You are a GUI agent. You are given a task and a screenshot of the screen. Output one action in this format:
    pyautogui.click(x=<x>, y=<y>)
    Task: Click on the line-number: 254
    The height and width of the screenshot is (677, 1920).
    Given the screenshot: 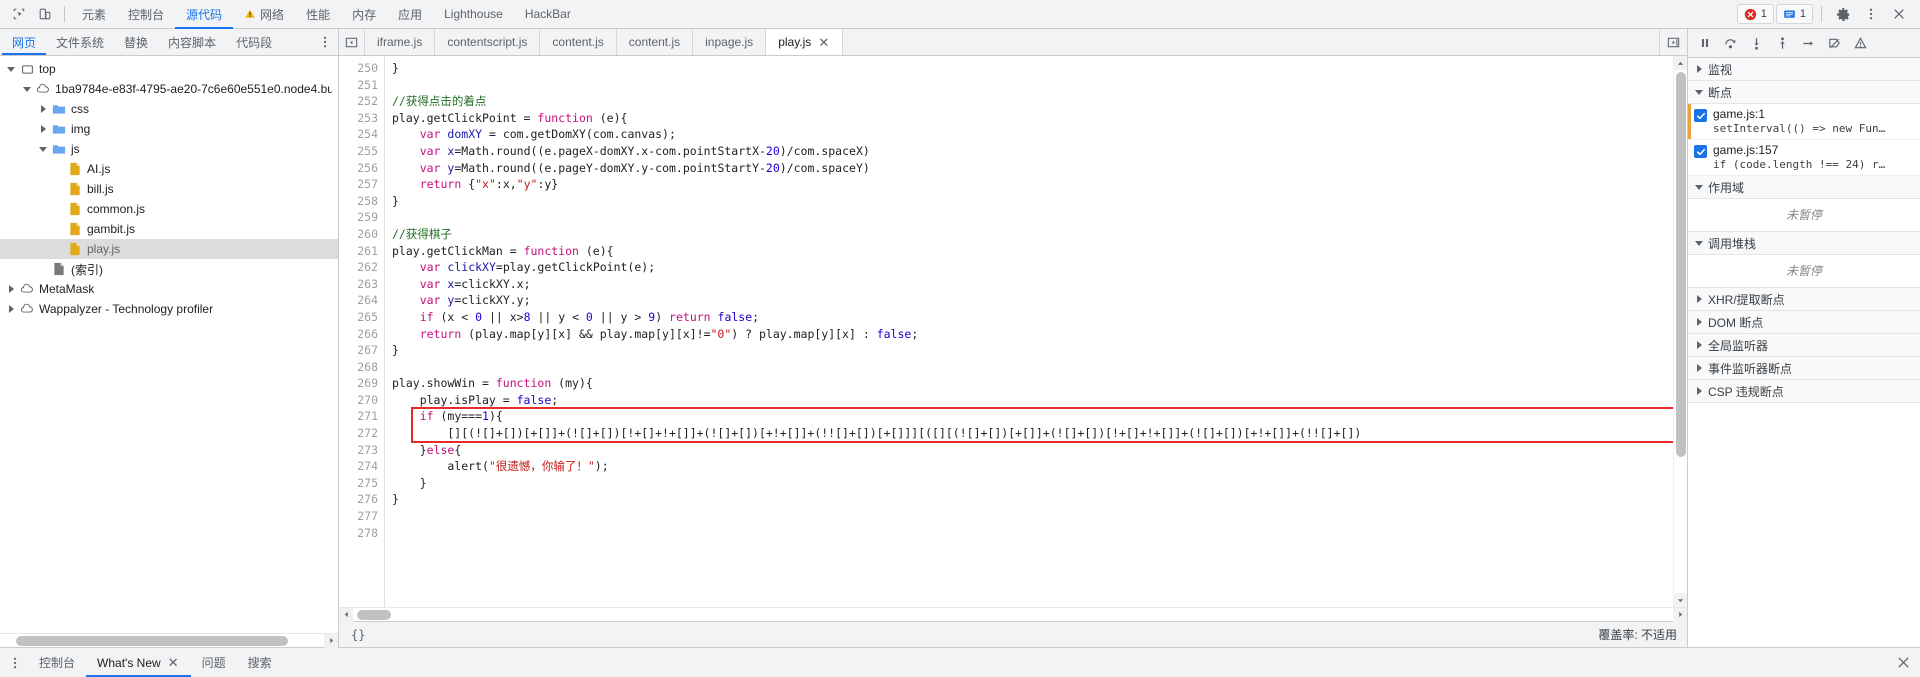 What is the action you would take?
    pyautogui.click(x=361, y=134)
    